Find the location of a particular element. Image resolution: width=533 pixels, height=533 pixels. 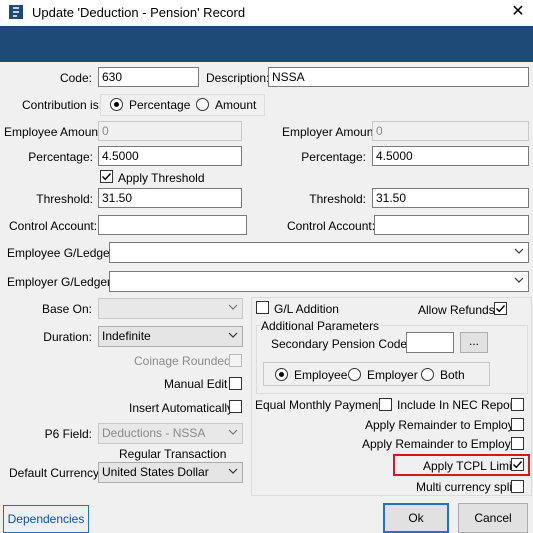

employer-percentage-field: 4.5000 is located at coordinates (450, 156).